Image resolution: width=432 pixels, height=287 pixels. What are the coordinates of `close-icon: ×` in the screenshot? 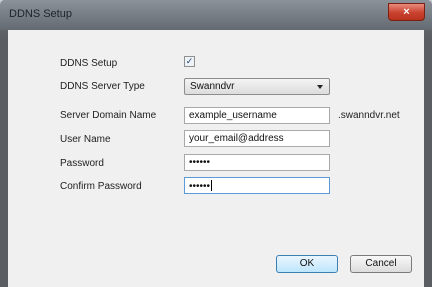 It's located at (406, 11).